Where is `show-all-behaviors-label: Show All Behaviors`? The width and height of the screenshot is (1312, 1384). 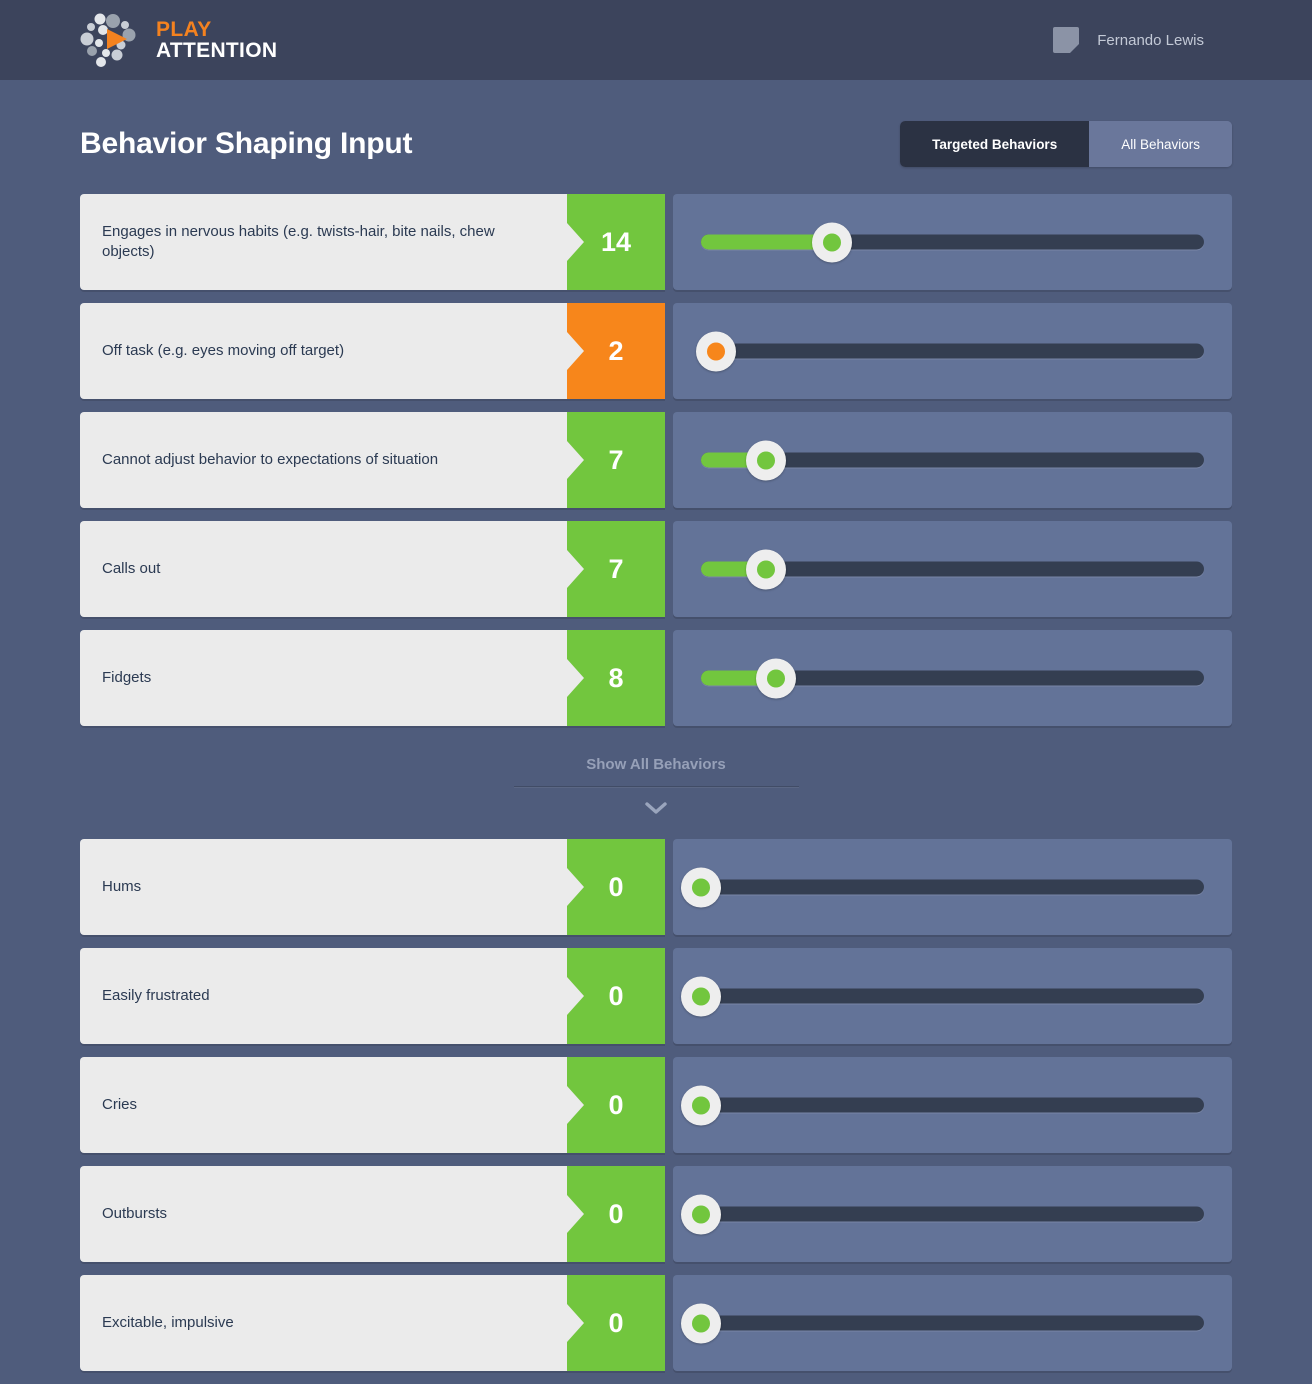 show-all-behaviors-label: Show All Behaviors is located at coordinates (655, 771).